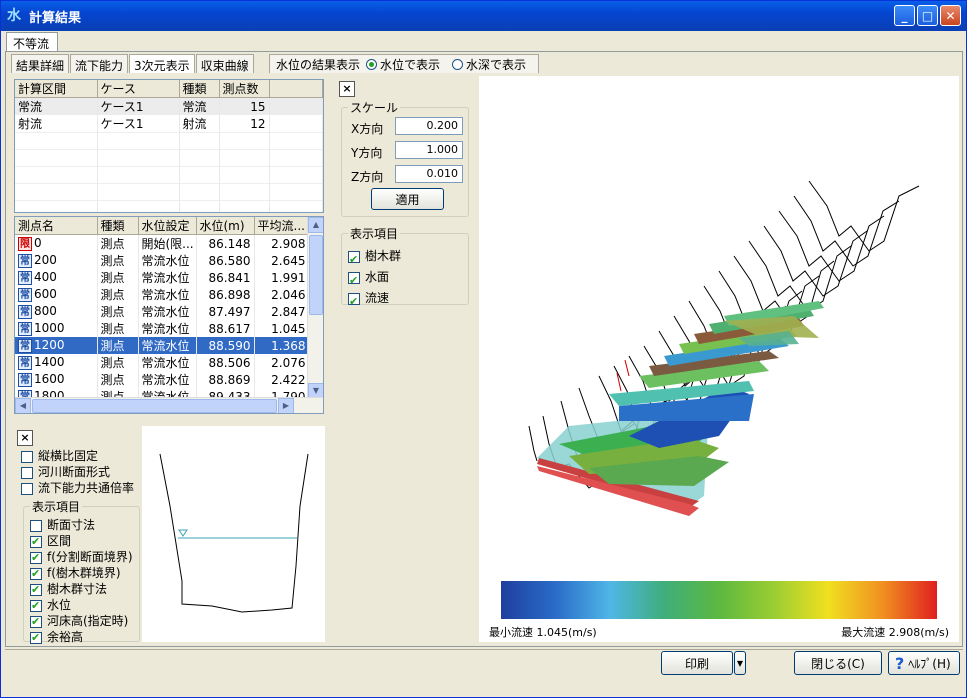  I want to click on display-item-checkbox: 断面寸法, so click(81, 525).